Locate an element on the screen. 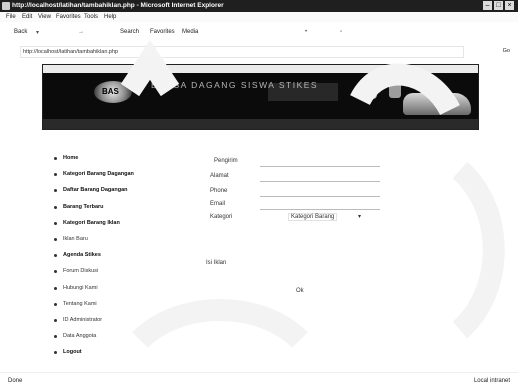 Image resolution: width=518 pixels, height=390 pixels. sidebar-item-label: Daftar Barang Dagangan is located at coordinates (95, 190).